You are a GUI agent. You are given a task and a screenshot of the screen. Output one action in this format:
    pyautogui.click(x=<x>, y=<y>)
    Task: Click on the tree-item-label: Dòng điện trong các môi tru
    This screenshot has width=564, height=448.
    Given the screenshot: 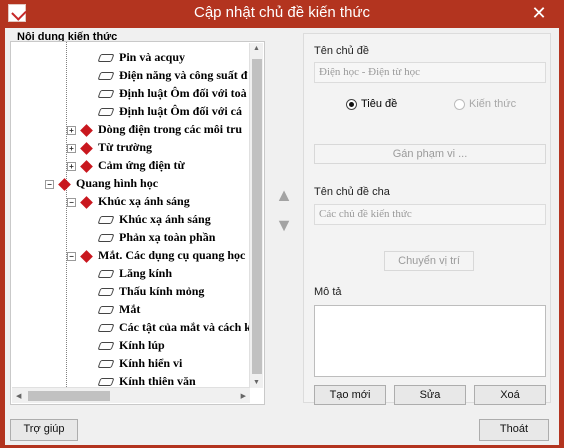 What is the action you would take?
    pyautogui.click(x=170, y=129)
    